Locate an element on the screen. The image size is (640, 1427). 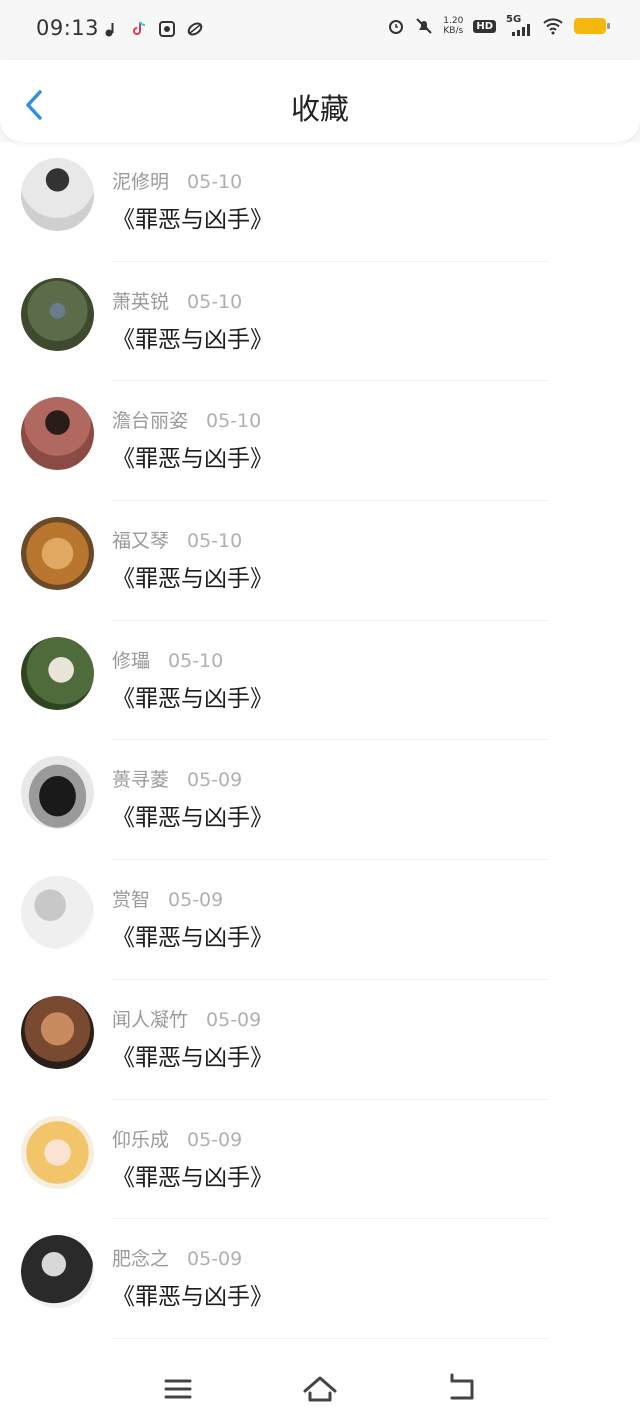
leaf-icon is located at coordinates (195, 29).